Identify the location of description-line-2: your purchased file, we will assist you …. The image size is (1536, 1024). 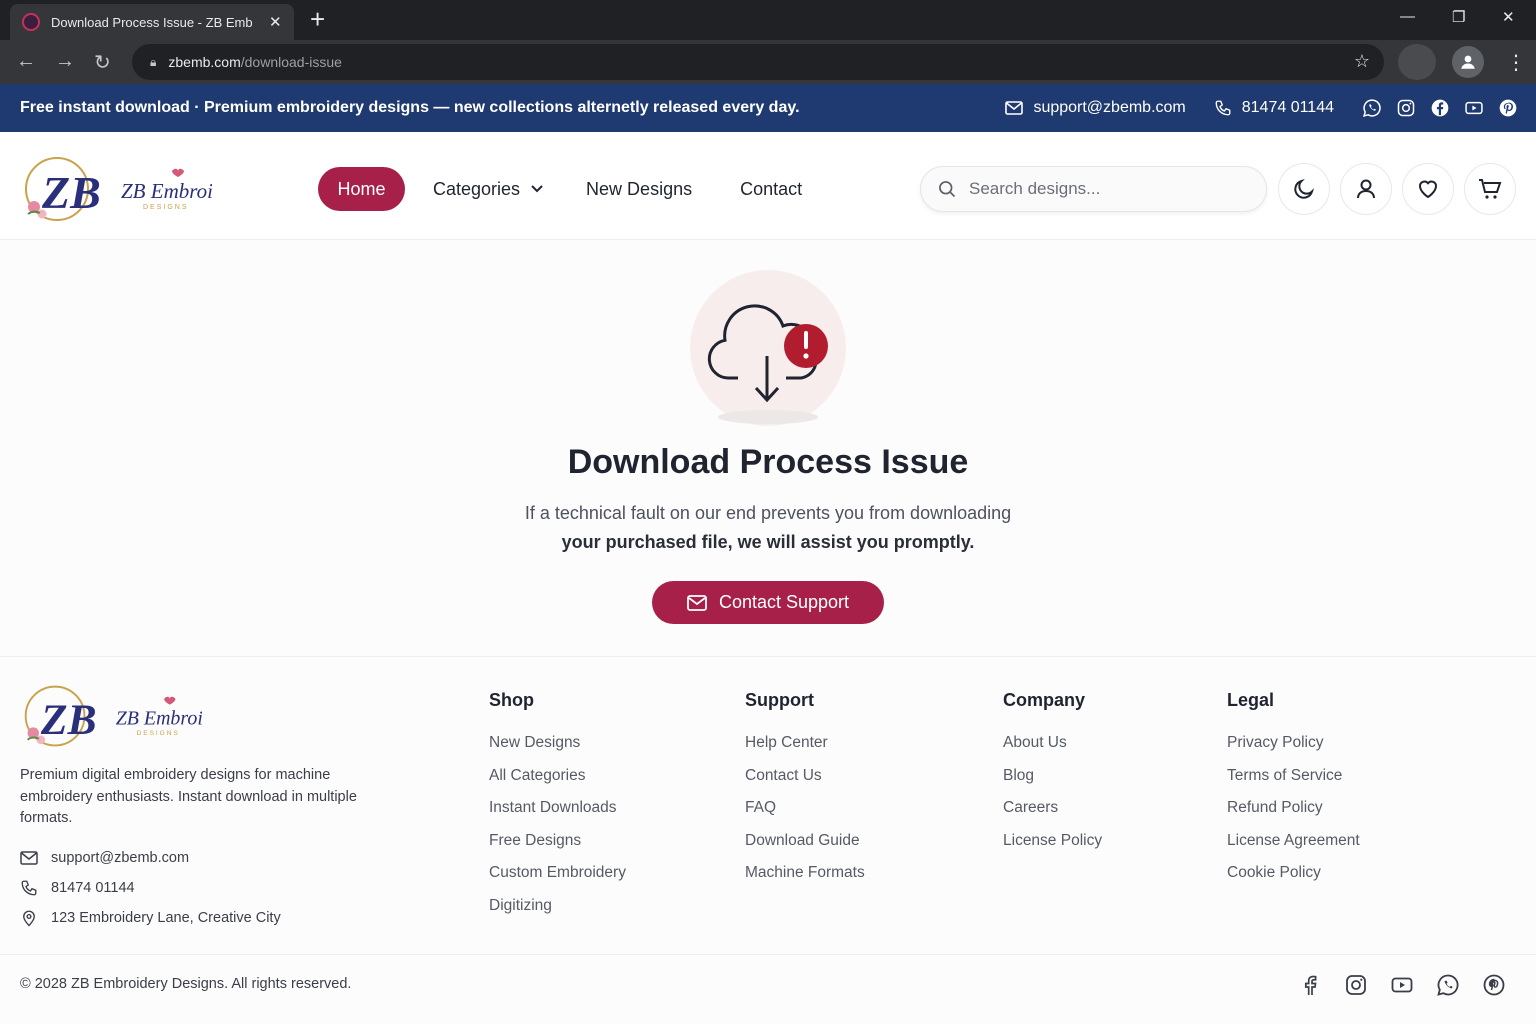
(768, 542).